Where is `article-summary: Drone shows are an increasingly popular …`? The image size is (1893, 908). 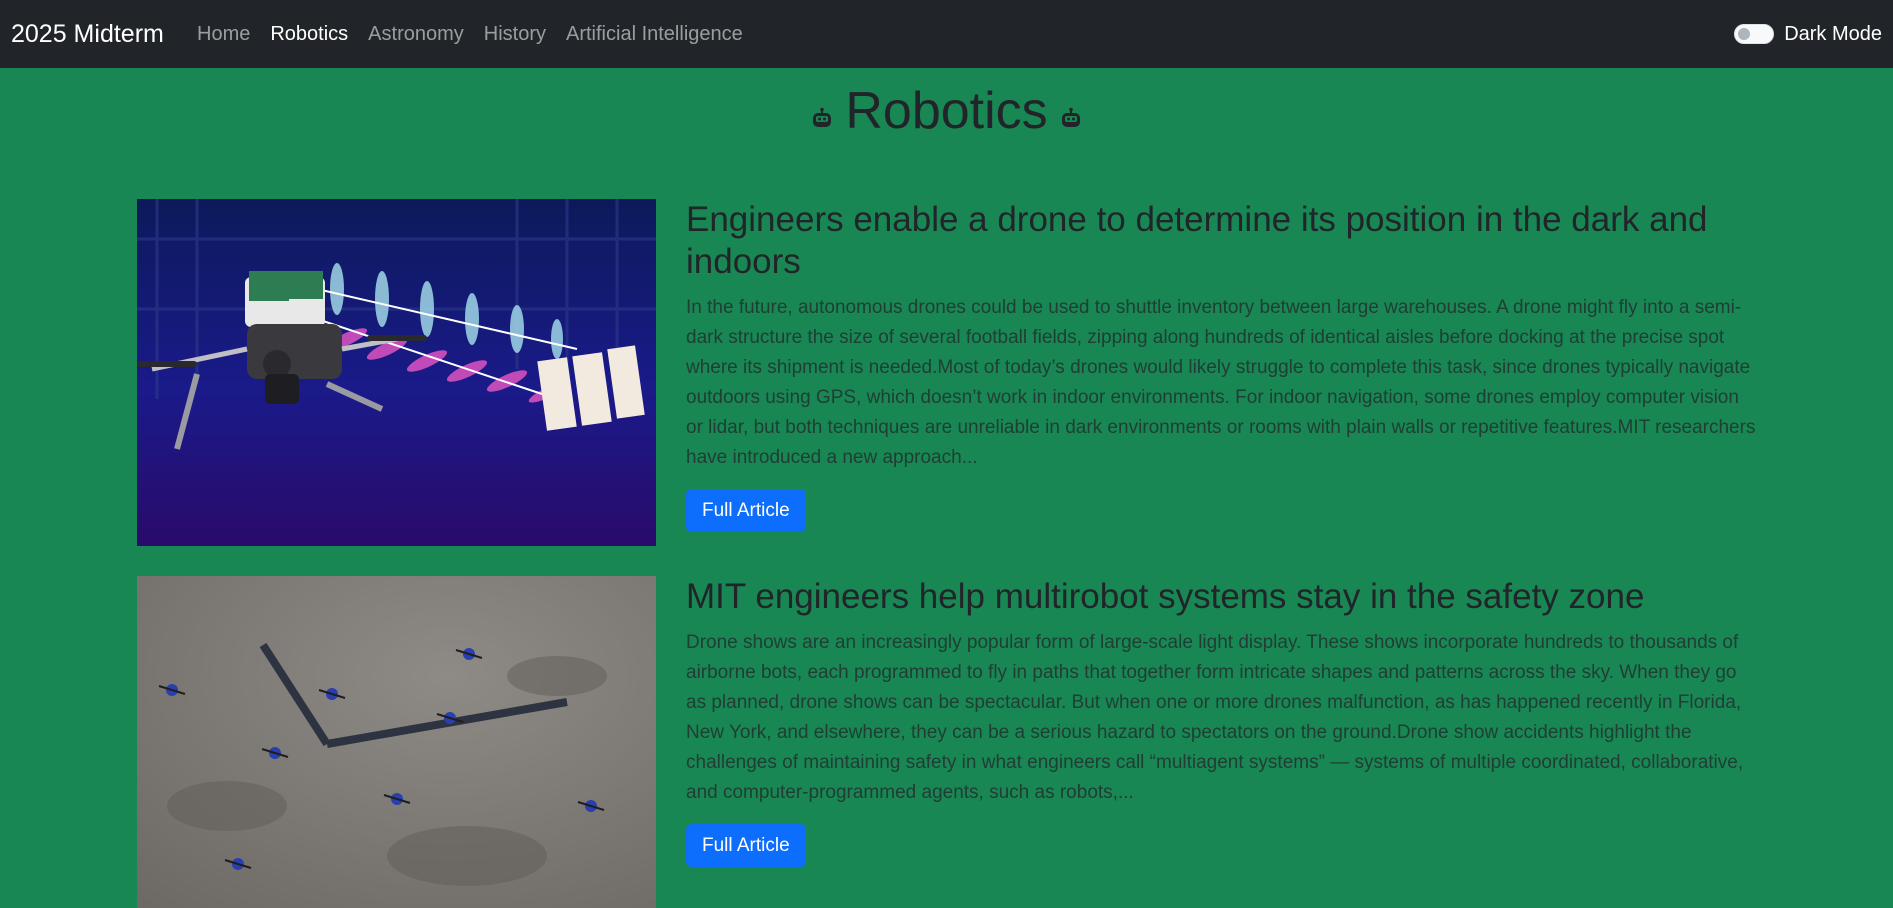
article-summary: Drone shows are an increasingly popular … is located at coordinates (1215, 717).